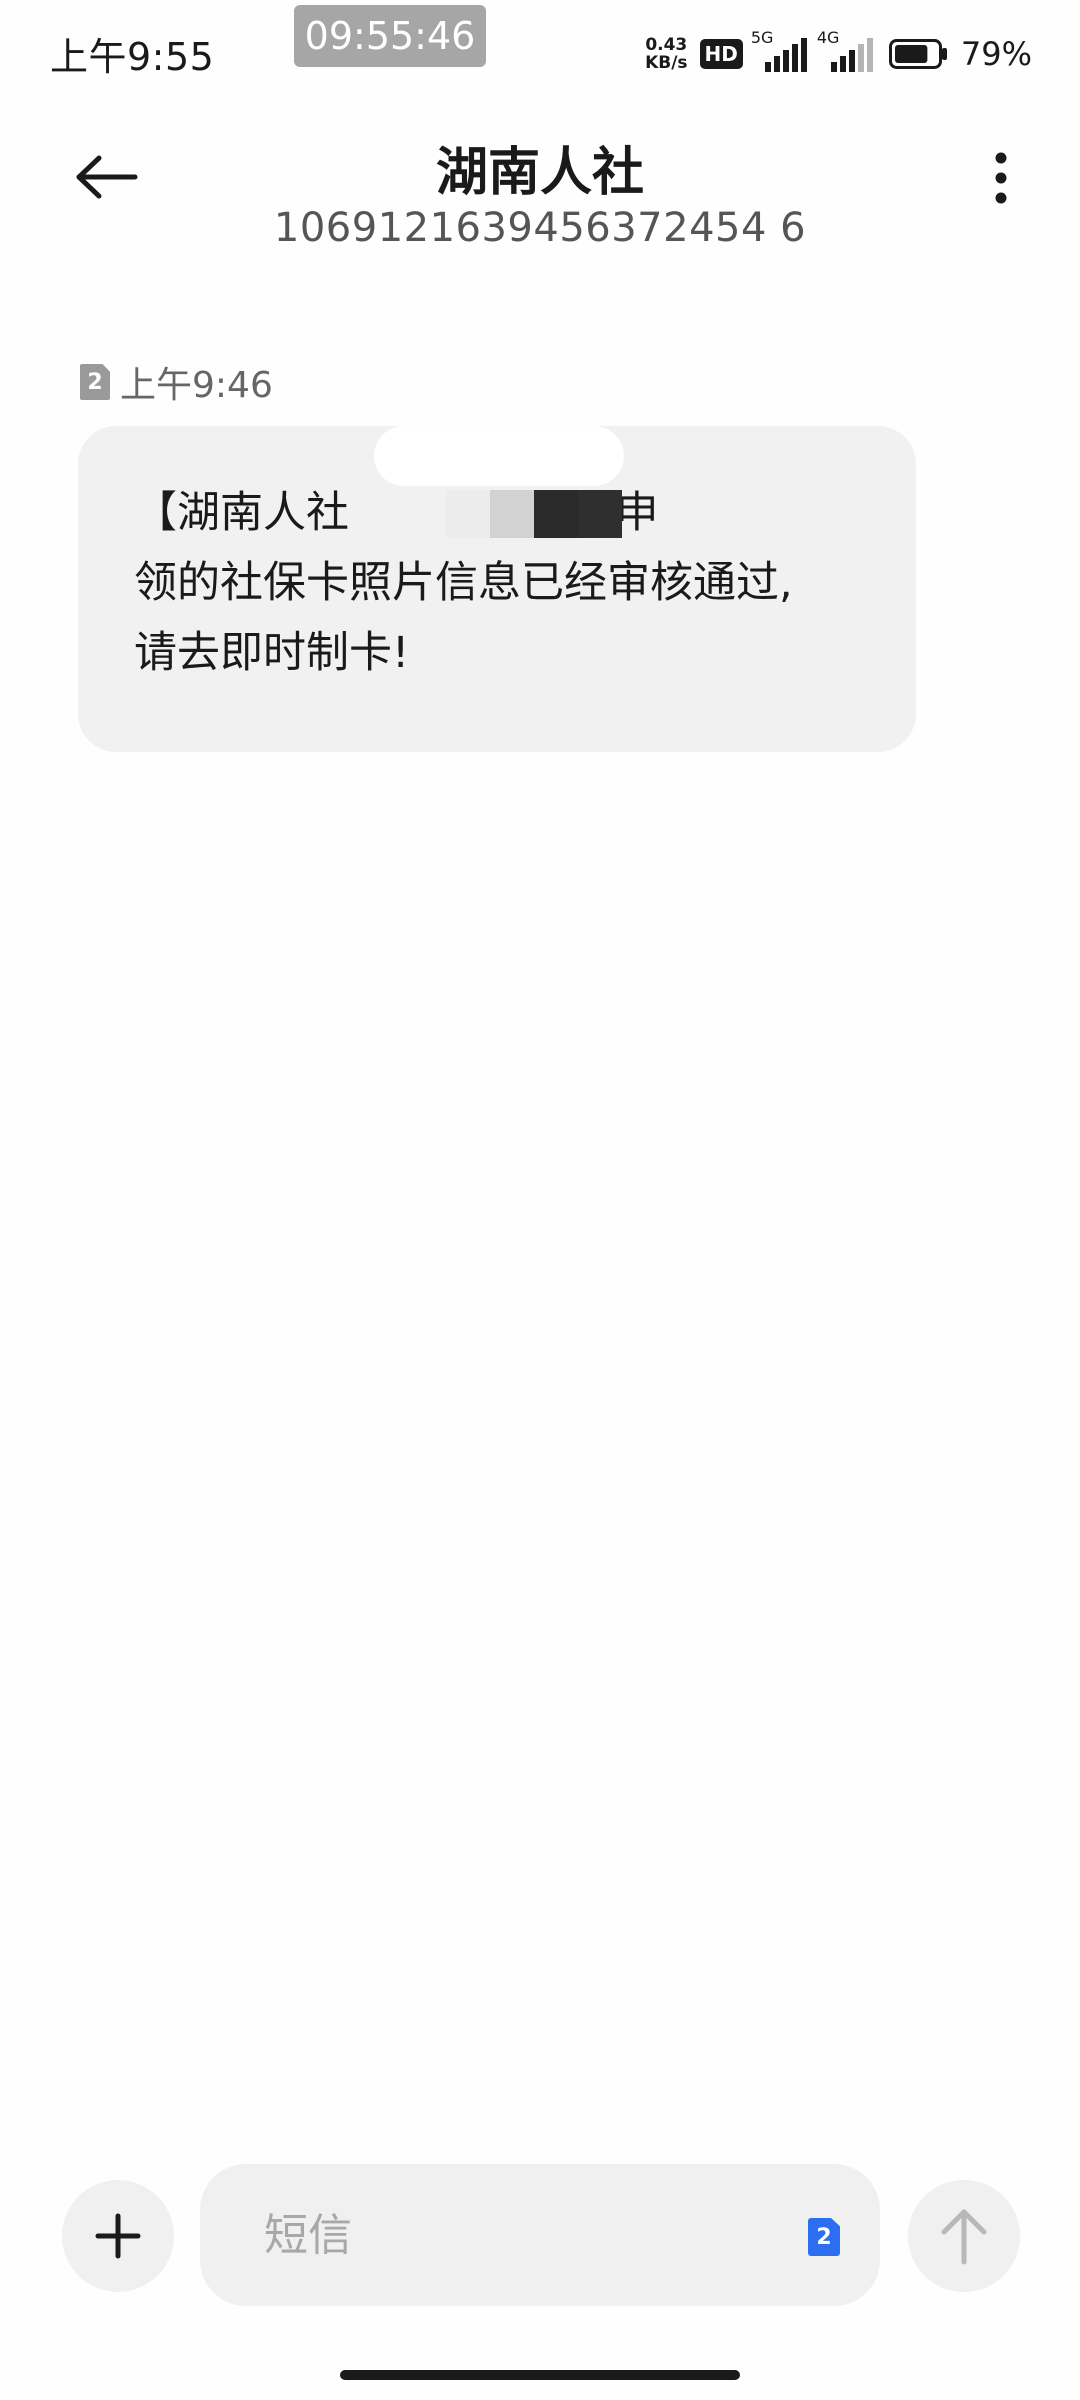  I want to click on attach-button, so click(118, 2236).